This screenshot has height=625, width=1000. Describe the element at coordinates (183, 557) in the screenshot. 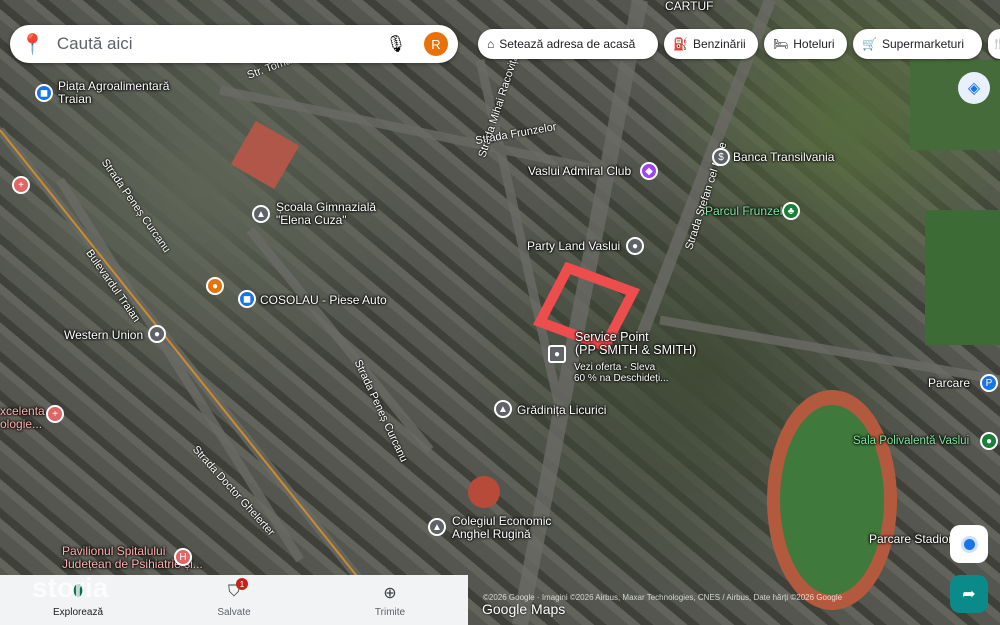

I see `hospital-pin-icon: H` at that location.